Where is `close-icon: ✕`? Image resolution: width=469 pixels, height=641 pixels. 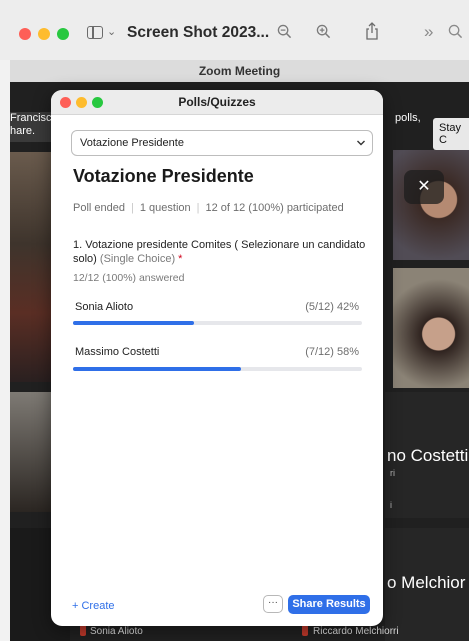
close-icon: ✕ is located at coordinates (424, 187).